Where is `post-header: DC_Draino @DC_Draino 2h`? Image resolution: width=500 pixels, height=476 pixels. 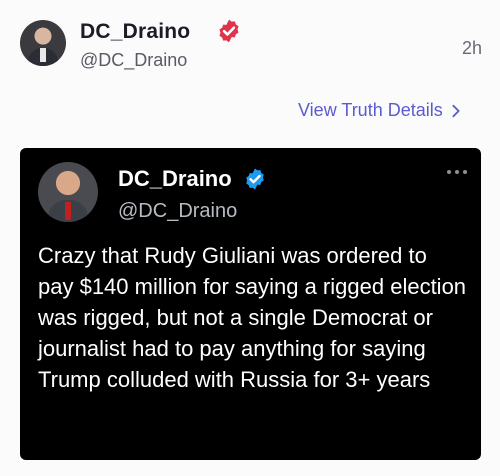
post-header: DC_Draino @DC_Draino 2h is located at coordinates (255, 46).